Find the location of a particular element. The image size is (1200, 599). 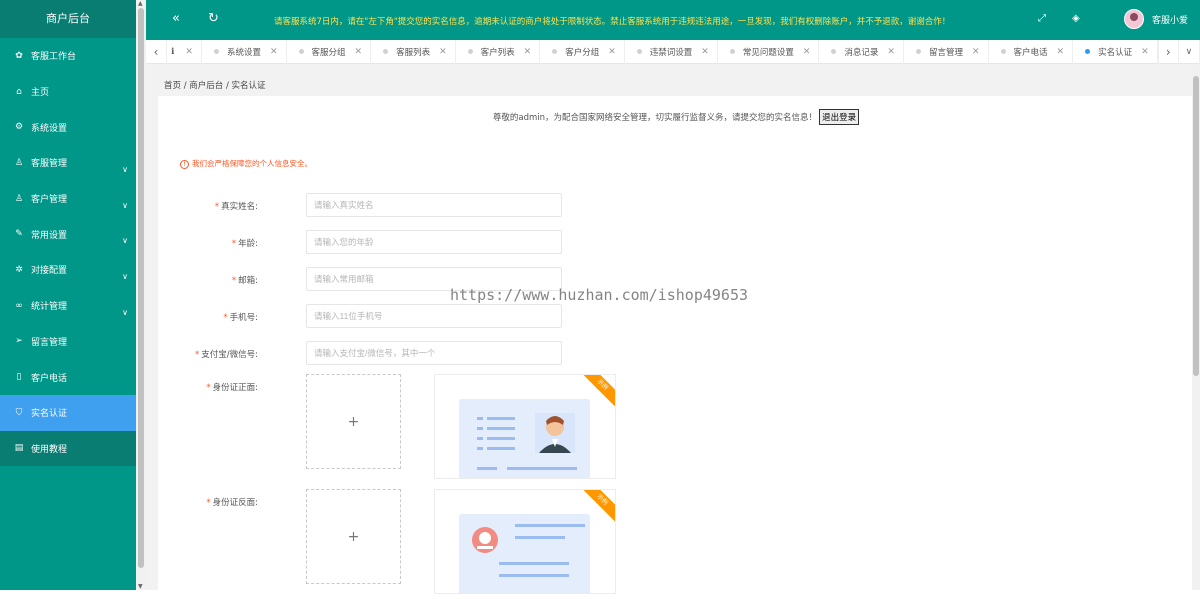

sidebar-item-stats: ∞ 统计管理 ∨ is located at coordinates (68, 306).